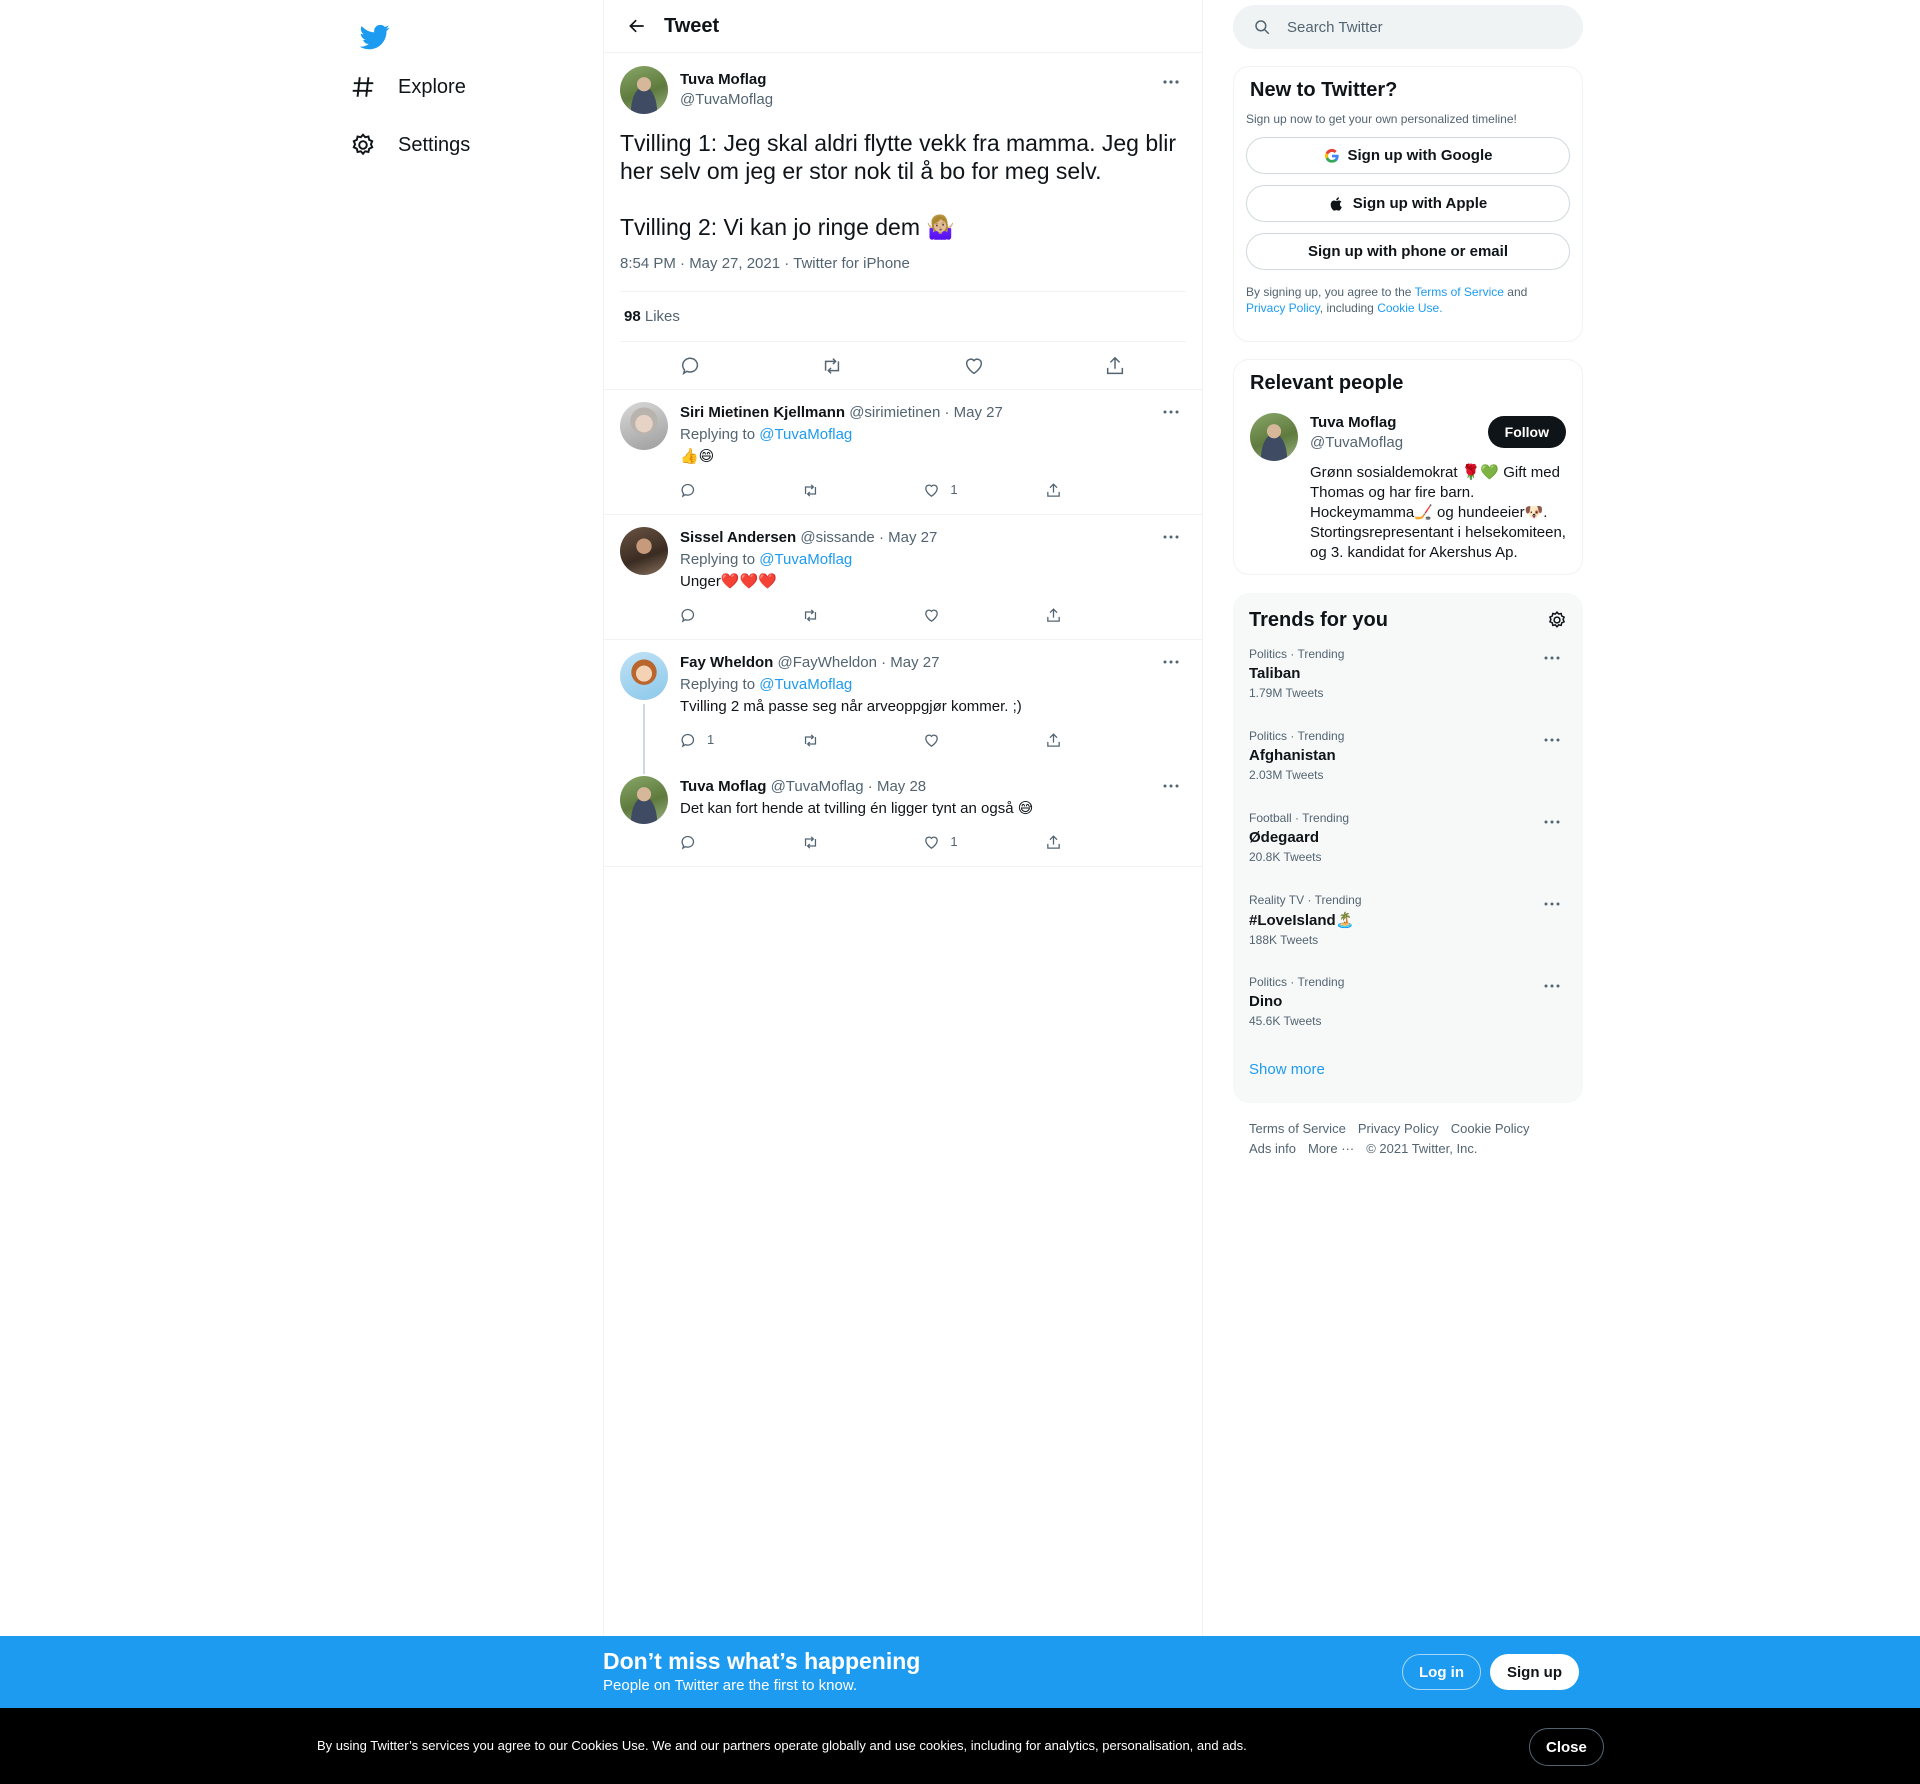 The image size is (1920, 1784). What do you see at coordinates (1329, 292) in the screenshot?
I see `legal-text: By signing up, you agree to the` at bounding box center [1329, 292].